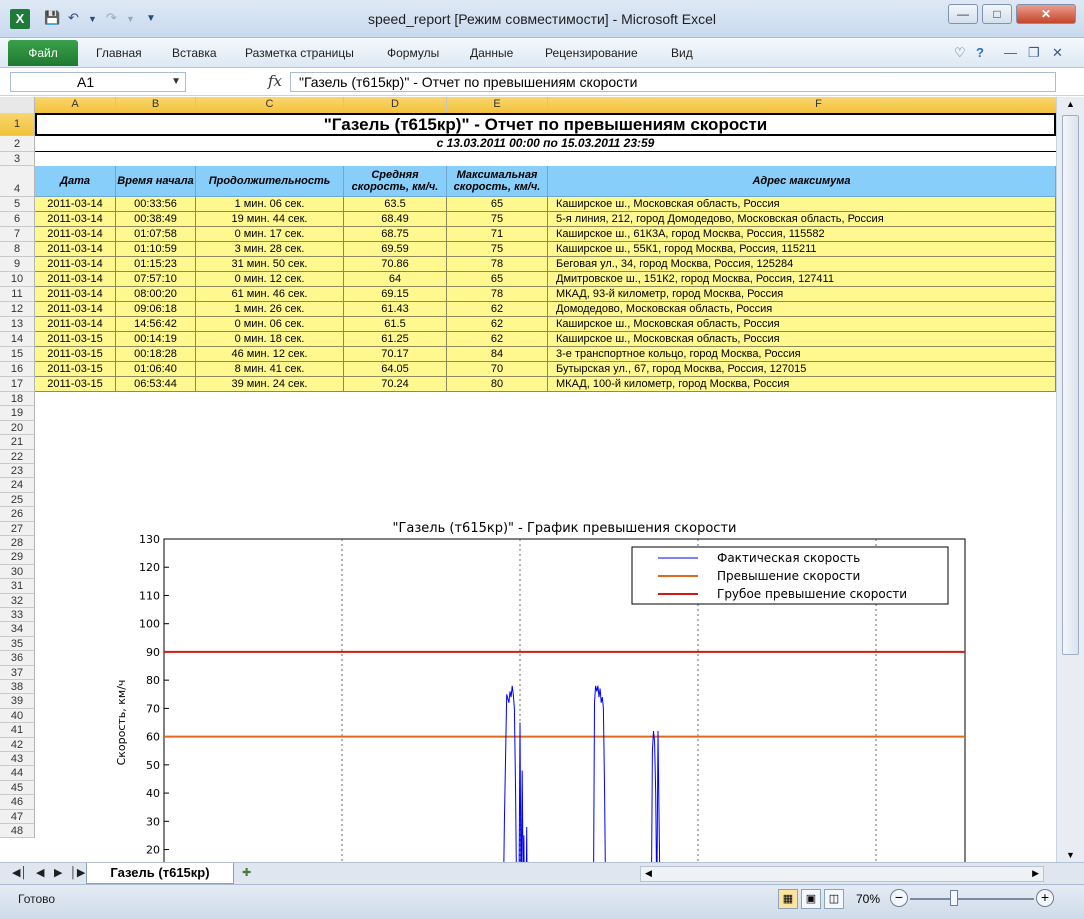 The height and width of the screenshot is (919, 1084). What do you see at coordinates (275, 81) in the screenshot?
I see `insert-function-icon: fx` at bounding box center [275, 81].